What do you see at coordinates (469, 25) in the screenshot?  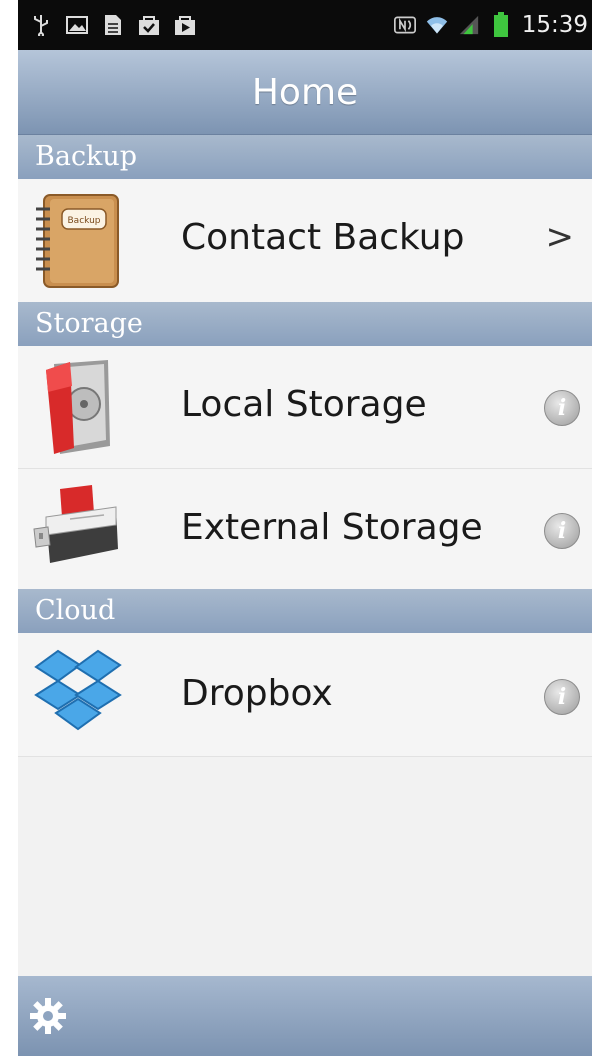 I see `signal-icon` at bounding box center [469, 25].